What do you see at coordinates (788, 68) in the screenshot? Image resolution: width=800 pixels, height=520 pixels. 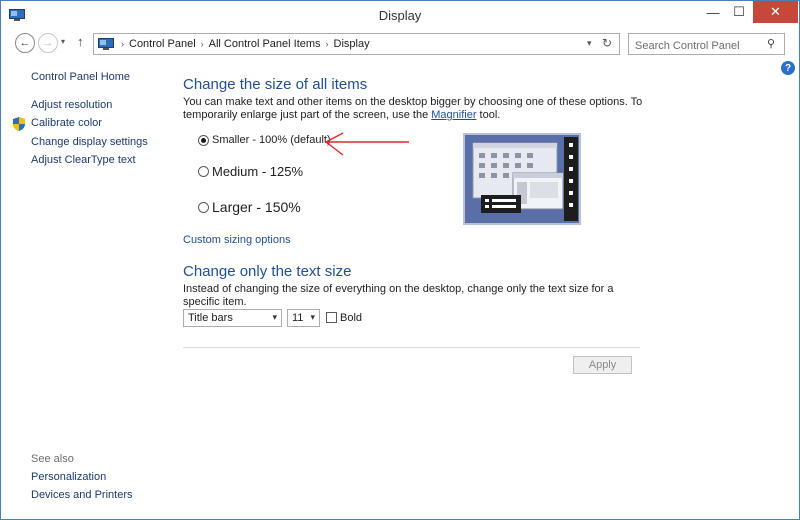 I see `help-icon: ?` at bounding box center [788, 68].